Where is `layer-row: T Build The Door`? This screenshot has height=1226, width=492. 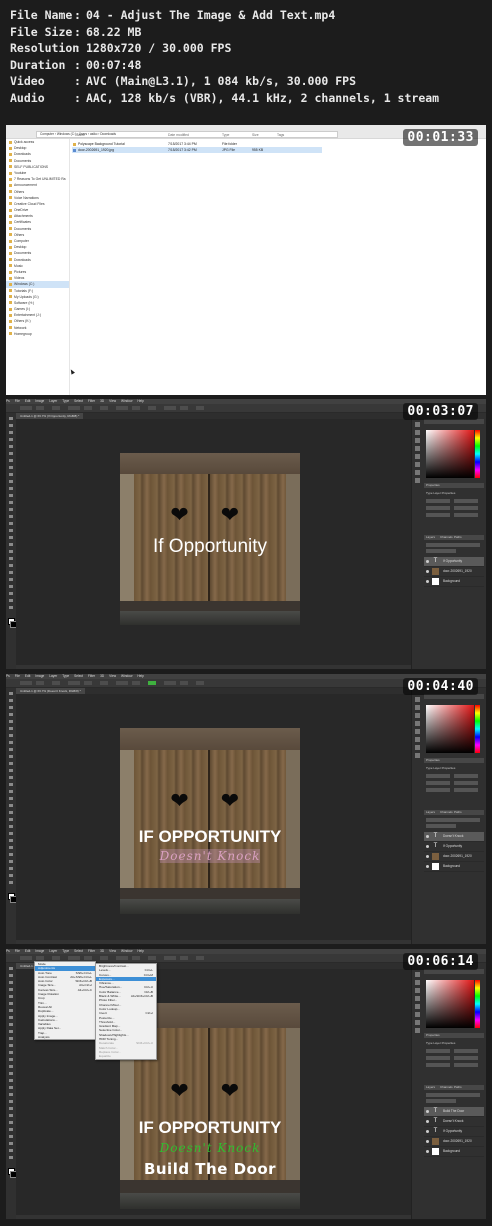 layer-row: T Build The Door is located at coordinates (454, 1112).